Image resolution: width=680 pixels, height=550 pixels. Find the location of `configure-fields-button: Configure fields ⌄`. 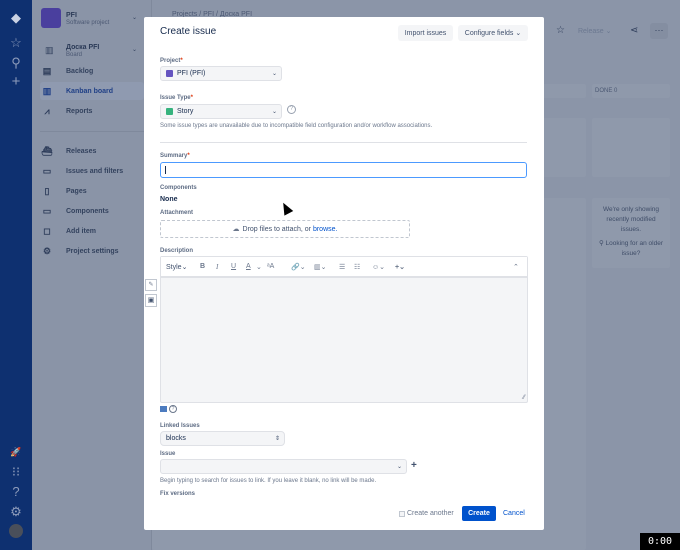

configure-fields-button: Configure fields ⌄ is located at coordinates (493, 33).